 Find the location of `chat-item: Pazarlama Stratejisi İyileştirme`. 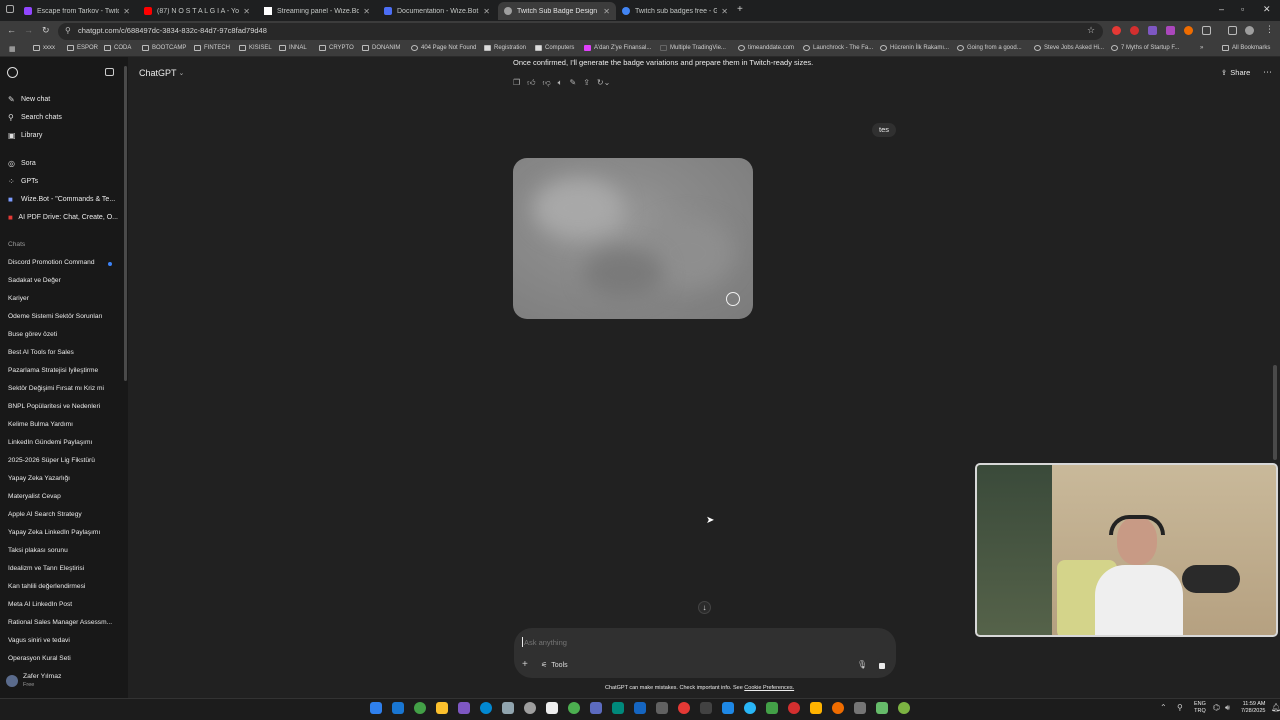

chat-item: Pazarlama Stratejisi İyileştirme is located at coordinates (63, 370).